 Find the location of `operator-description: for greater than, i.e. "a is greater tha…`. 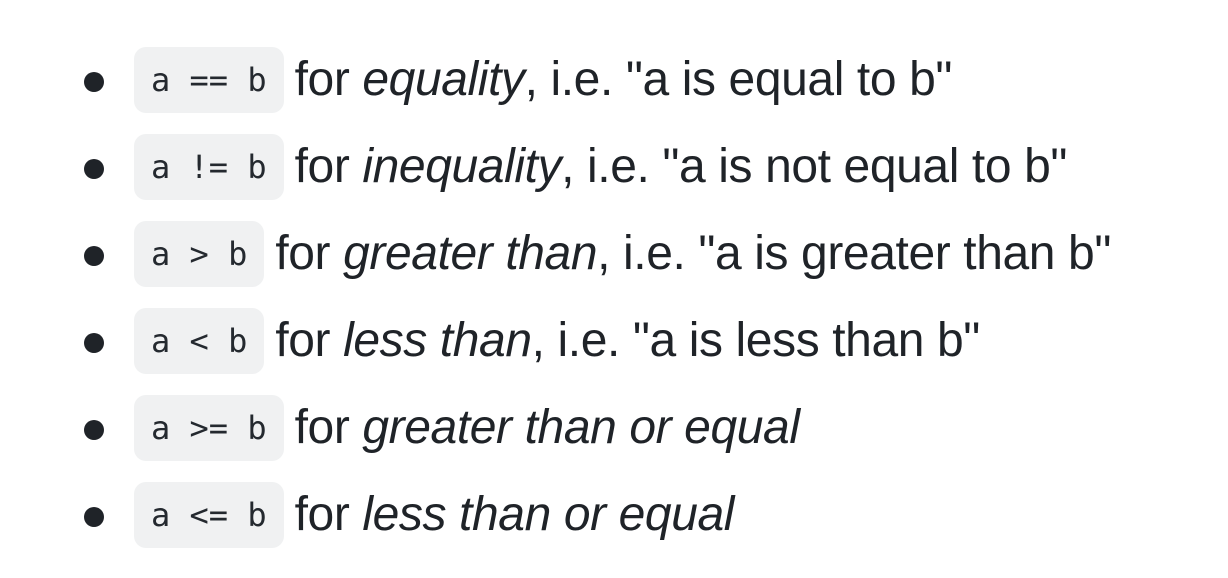

operator-description: for greater than, i.e. "a is greater tha… is located at coordinates (693, 254).